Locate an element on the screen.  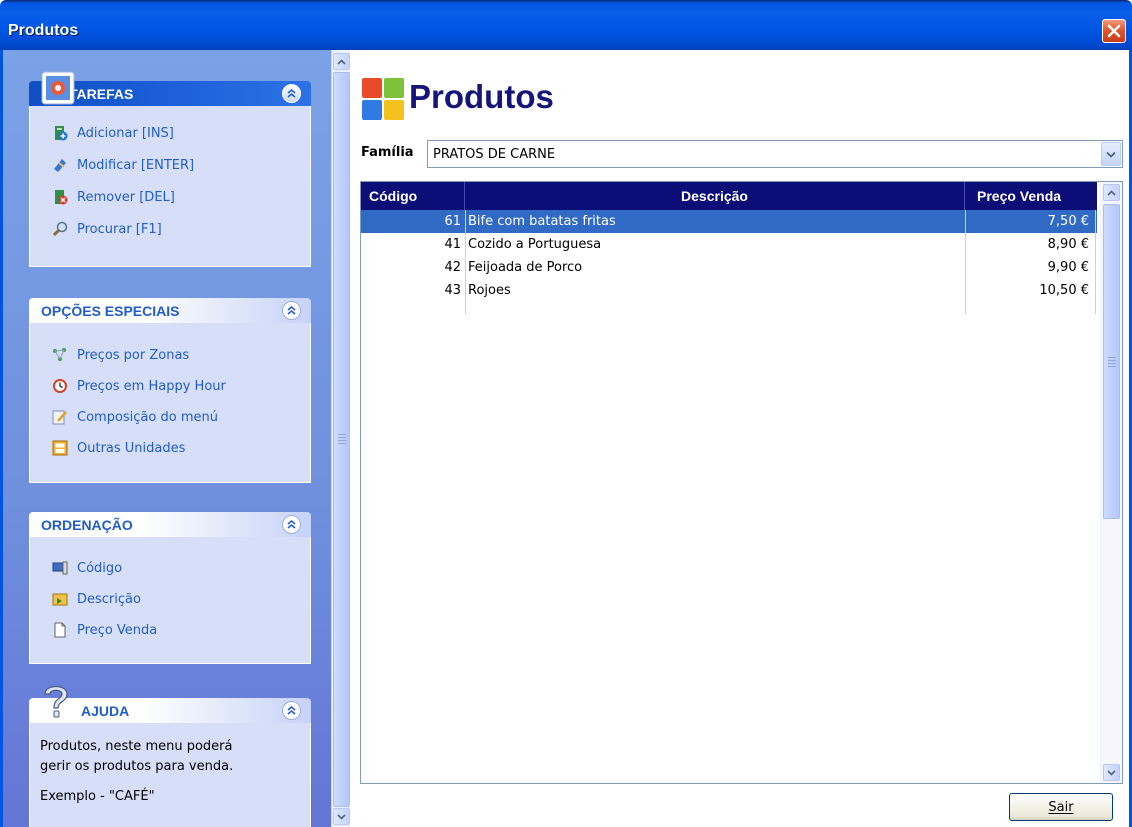
cell-codigo: 41 is located at coordinates (452, 244).